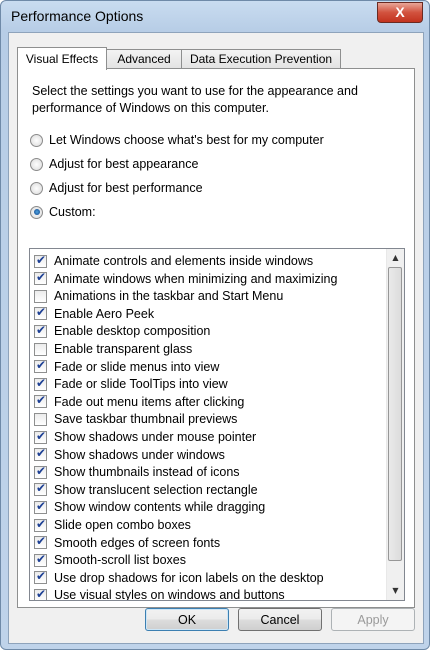 The width and height of the screenshot is (430, 650). I want to click on tab-advanced: Advanced, so click(144, 59).